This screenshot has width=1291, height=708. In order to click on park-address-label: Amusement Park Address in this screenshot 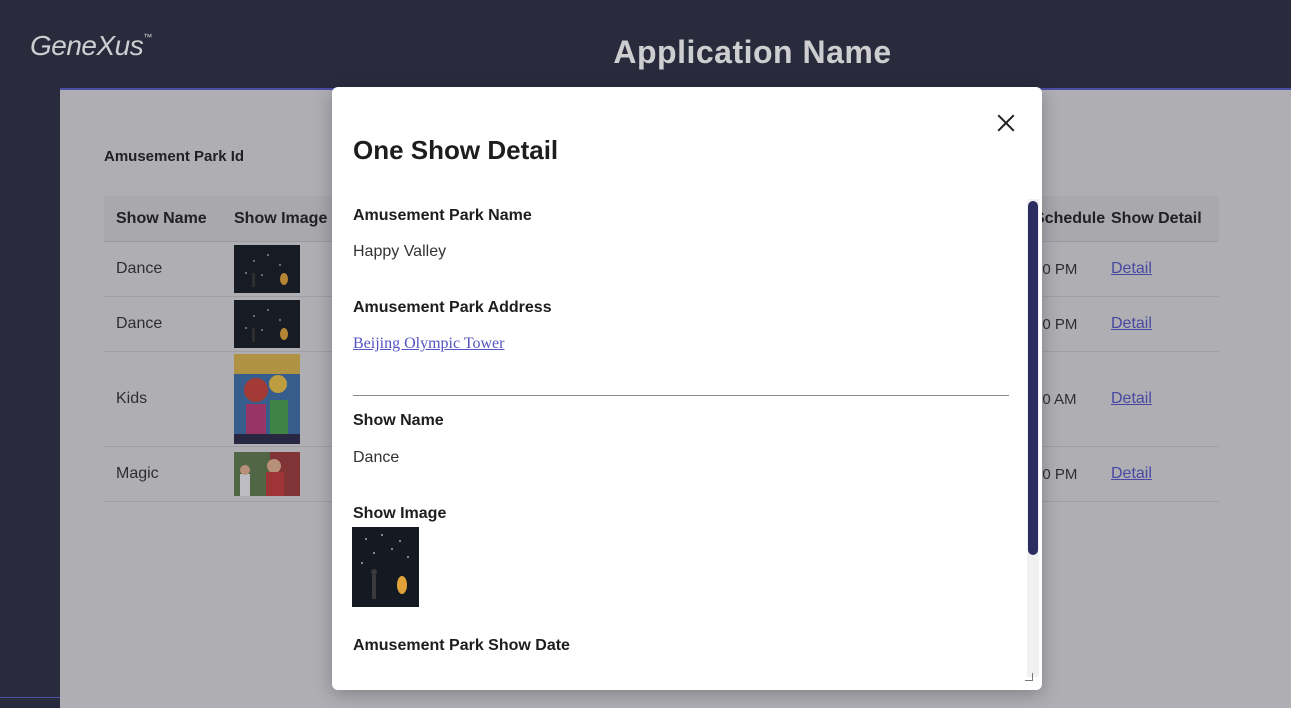, I will do `click(452, 307)`.